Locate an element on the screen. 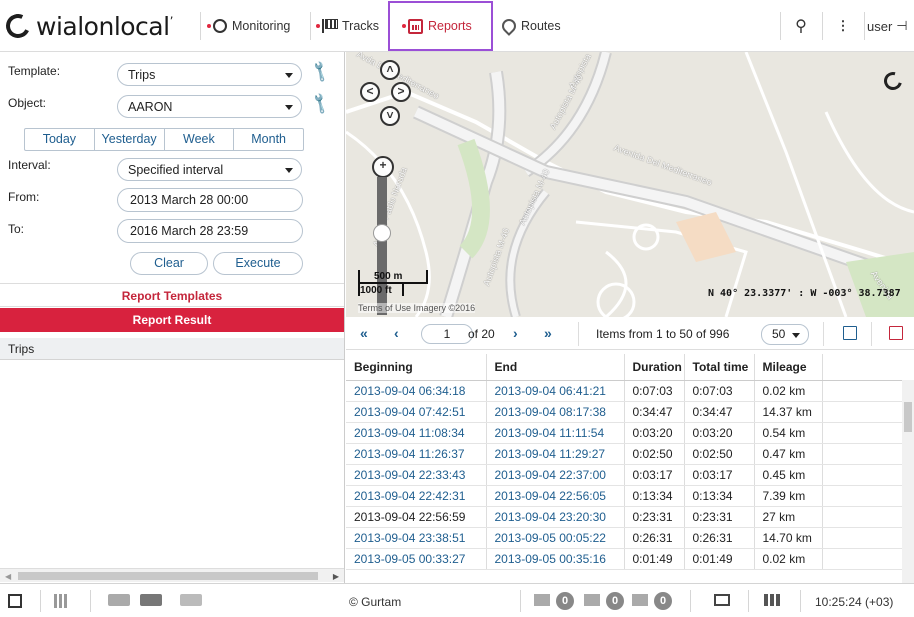 The width and height of the screenshot is (914, 617). cell-beginning: 2013-09-04 22:33:43 is located at coordinates (416, 475).